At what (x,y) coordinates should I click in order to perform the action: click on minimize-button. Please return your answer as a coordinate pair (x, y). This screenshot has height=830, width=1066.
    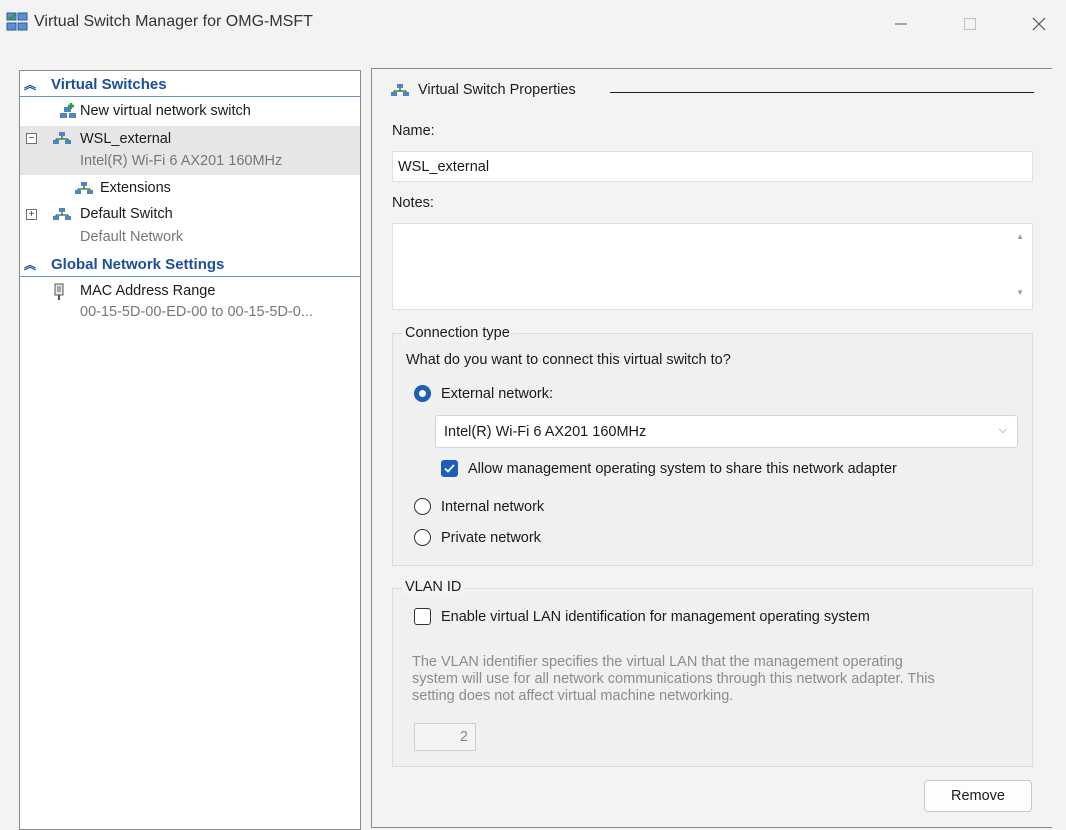
    Looking at the image, I should click on (901, 24).